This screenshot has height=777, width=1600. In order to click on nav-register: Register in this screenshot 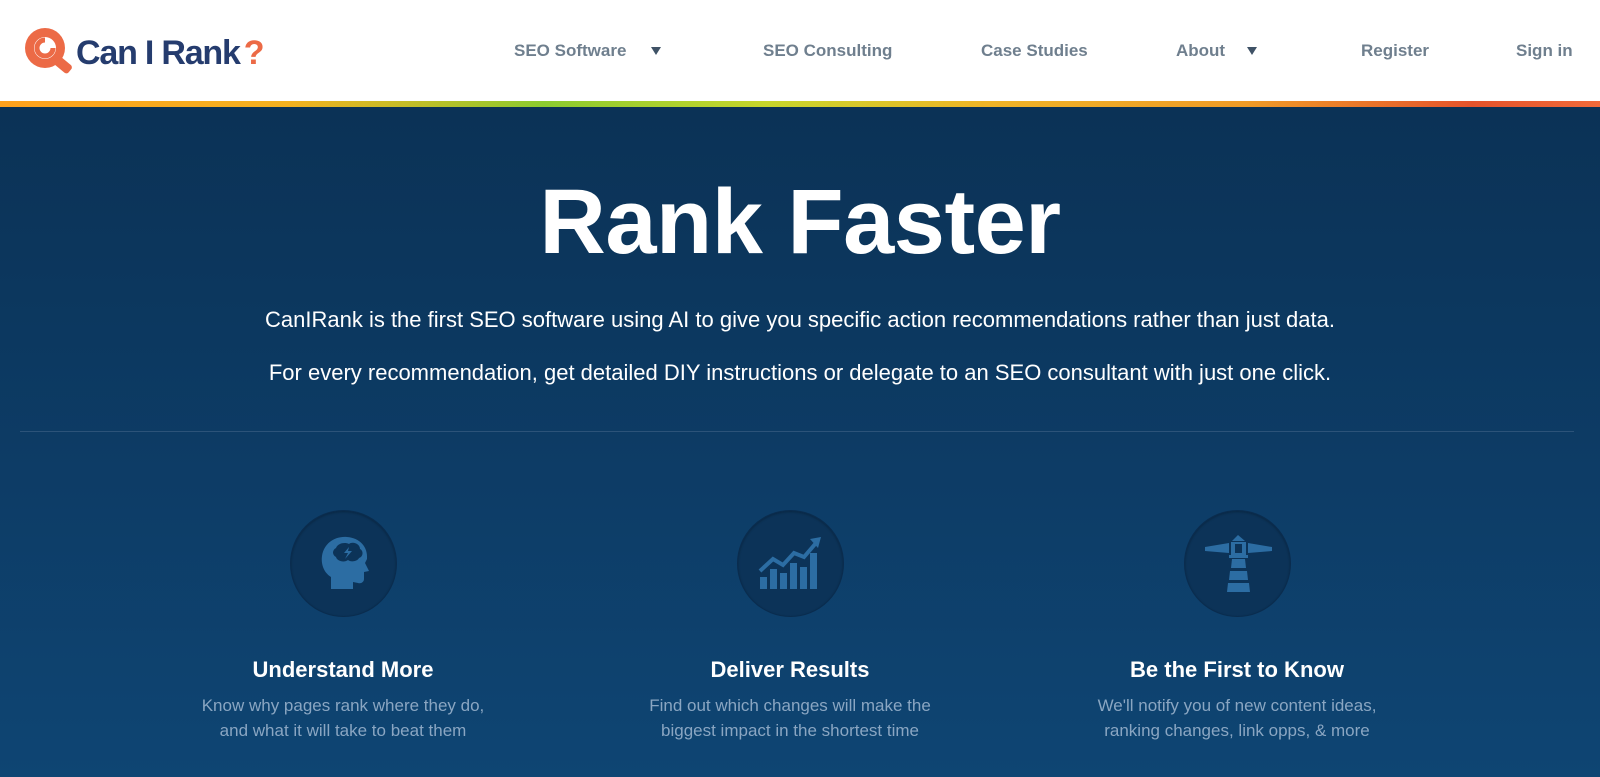, I will do `click(1395, 51)`.